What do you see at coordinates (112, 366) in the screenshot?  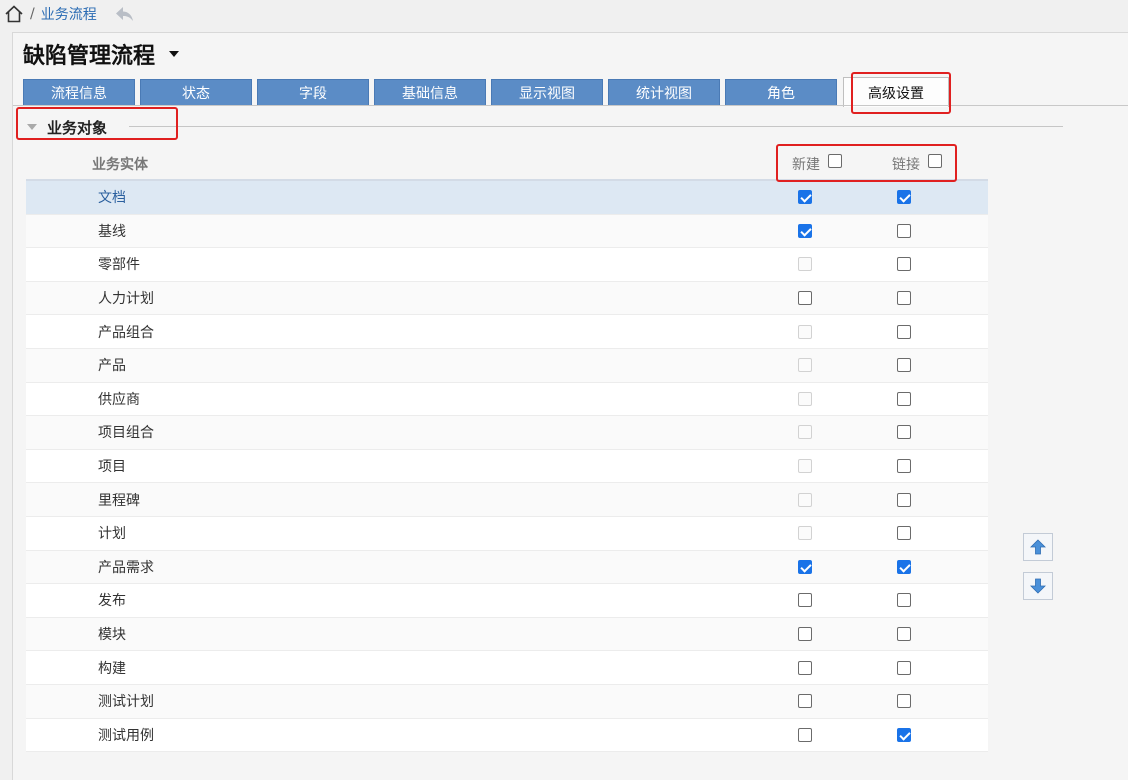 I see `entity-name: 产品` at bounding box center [112, 366].